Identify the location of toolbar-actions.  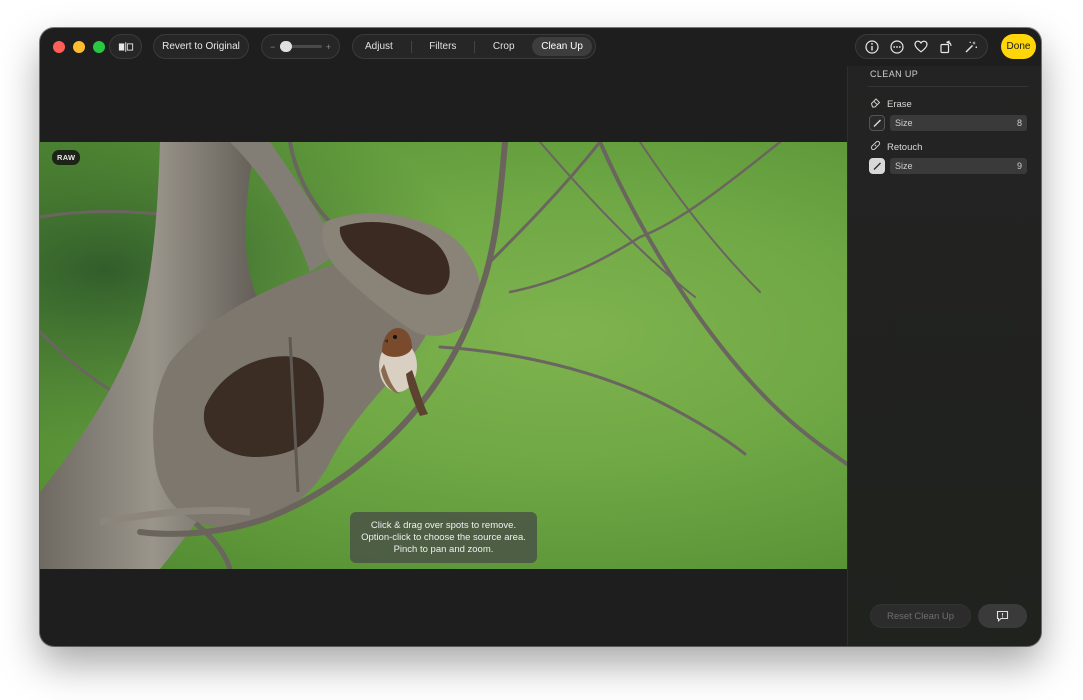
(921, 46).